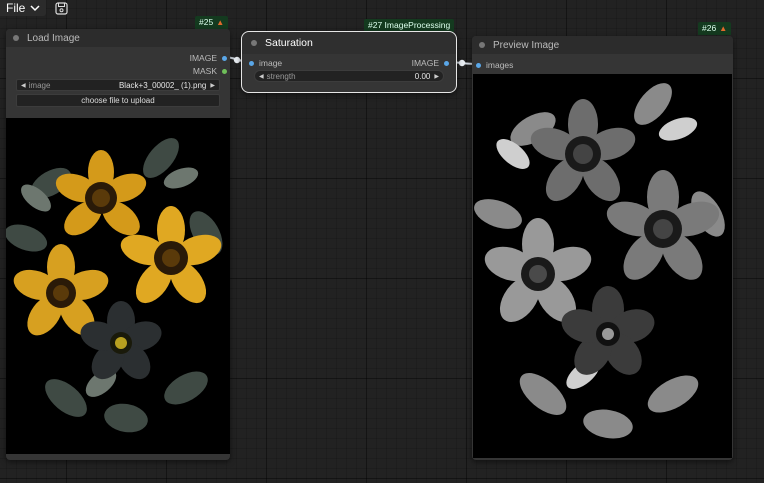 This screenshot has width=764, height=483. I want to click on chevron-down-icon, so click(35, 8).